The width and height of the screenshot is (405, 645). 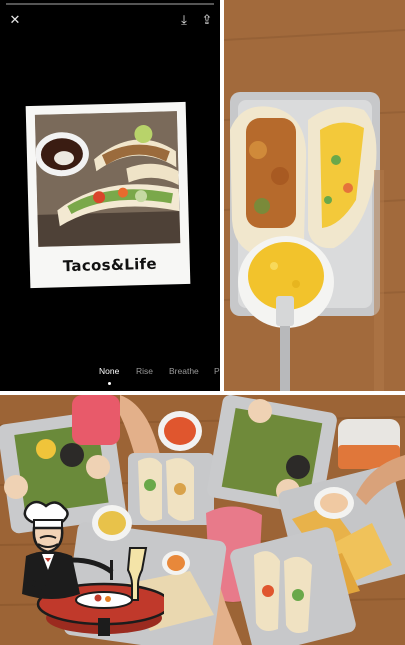 I want to click on filter-none: None, so click(x=109, y=371).